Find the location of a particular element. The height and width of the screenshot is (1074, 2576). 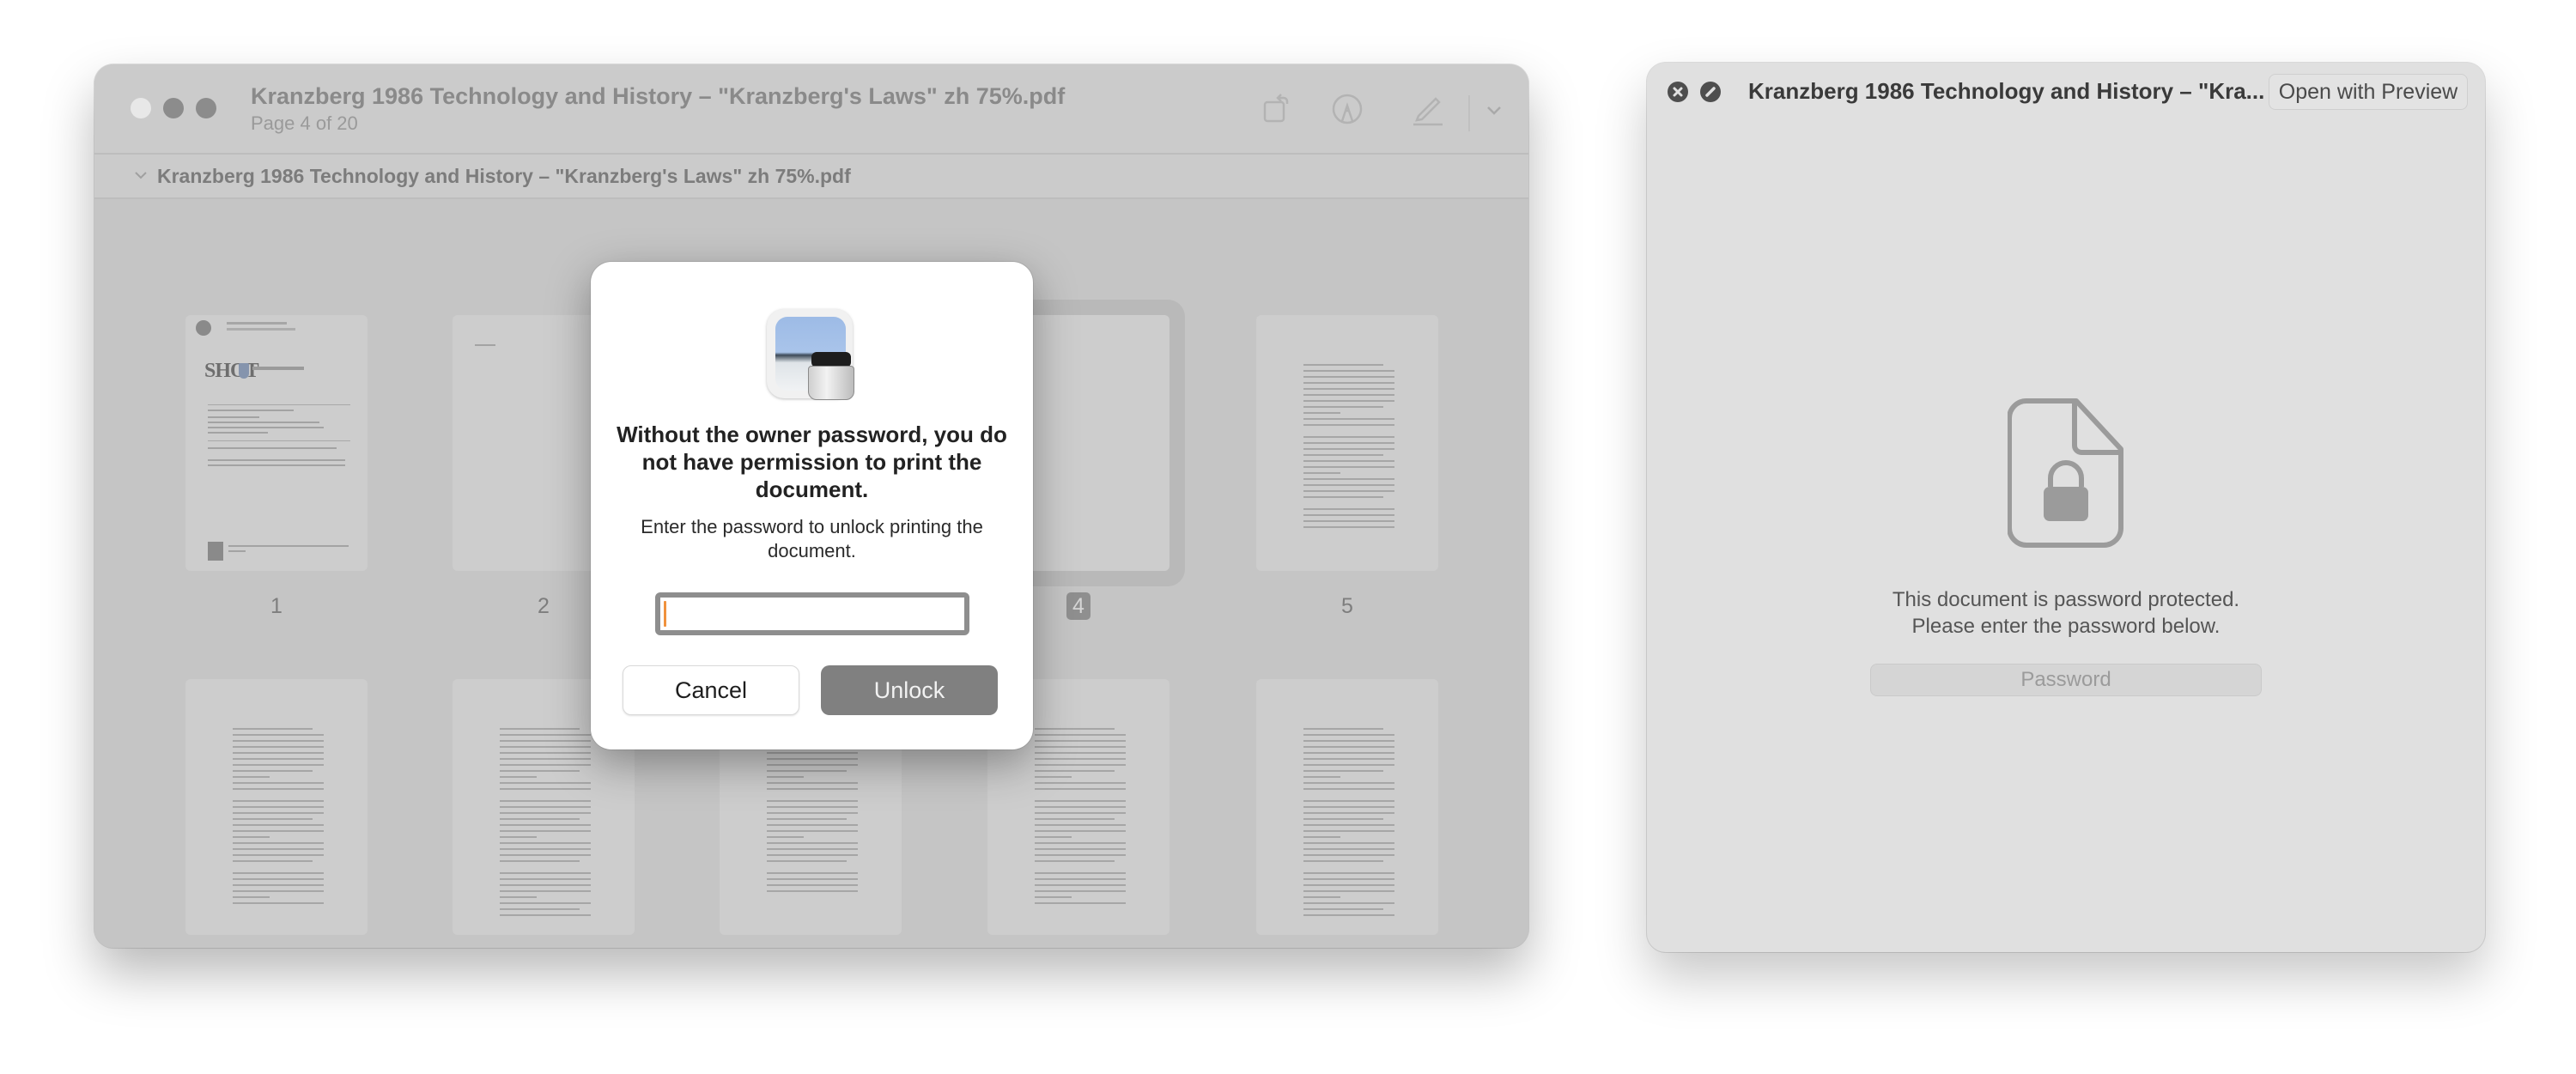

toolbar-separator is located at coordinates (1469, 113).